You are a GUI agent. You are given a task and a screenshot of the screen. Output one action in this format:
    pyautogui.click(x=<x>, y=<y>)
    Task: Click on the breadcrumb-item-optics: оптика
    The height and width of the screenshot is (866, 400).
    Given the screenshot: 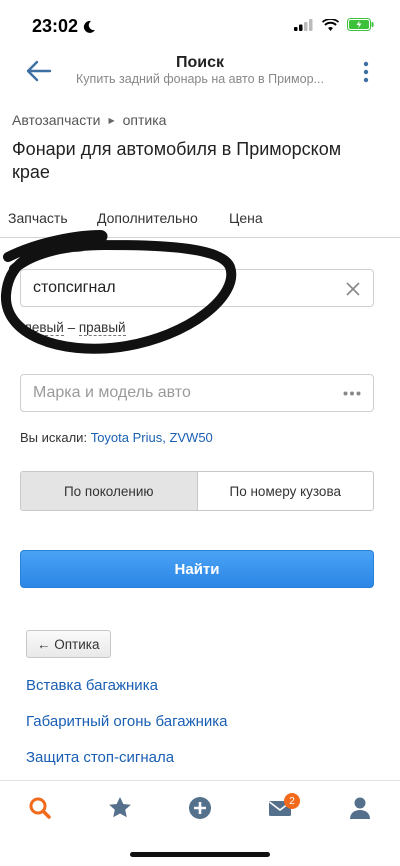 What is the action you would take?
    pyautogui.click(x=145, y=120)
    